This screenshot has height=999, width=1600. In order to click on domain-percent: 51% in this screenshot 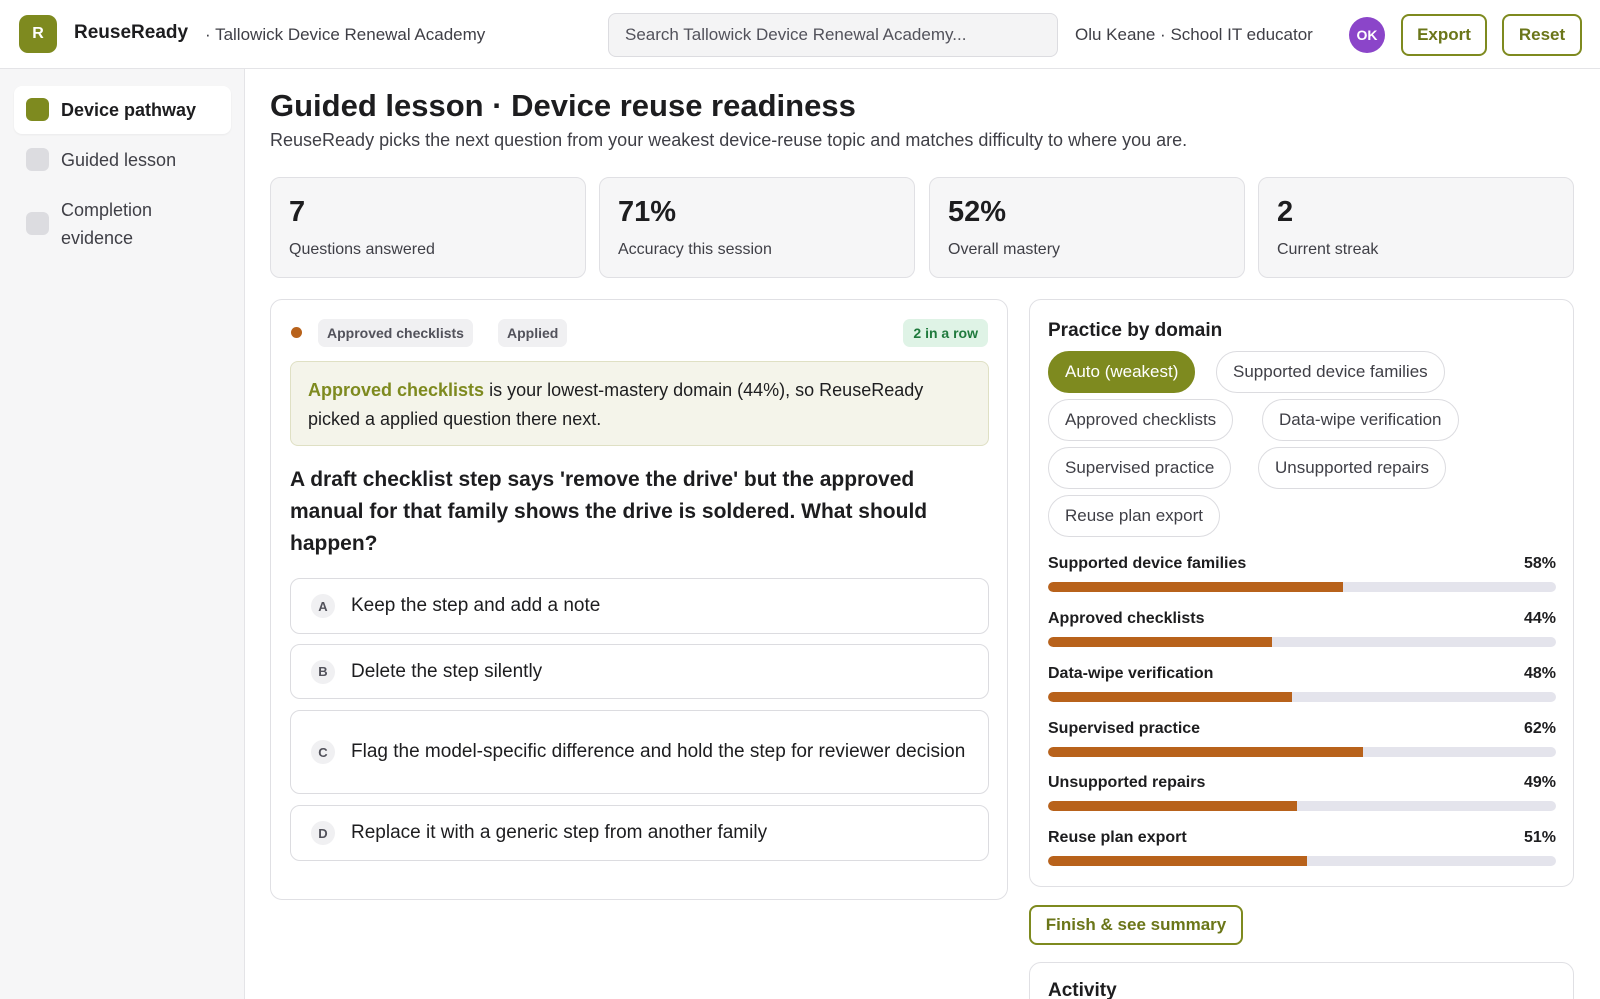, I will do `click(1539, 837)`.